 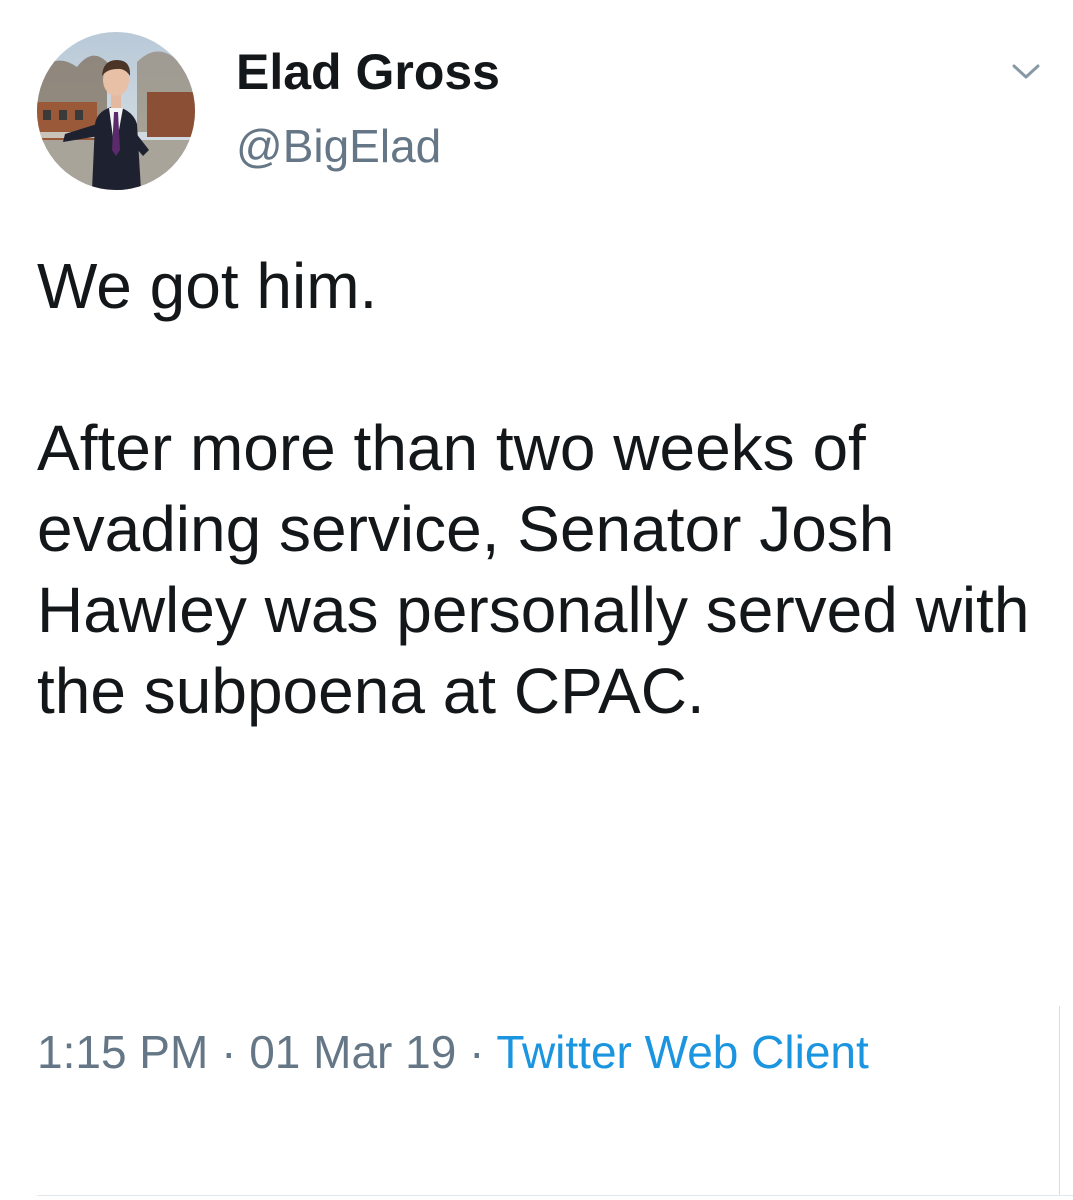 I want to click on avatar, so click(x=116, y=111).